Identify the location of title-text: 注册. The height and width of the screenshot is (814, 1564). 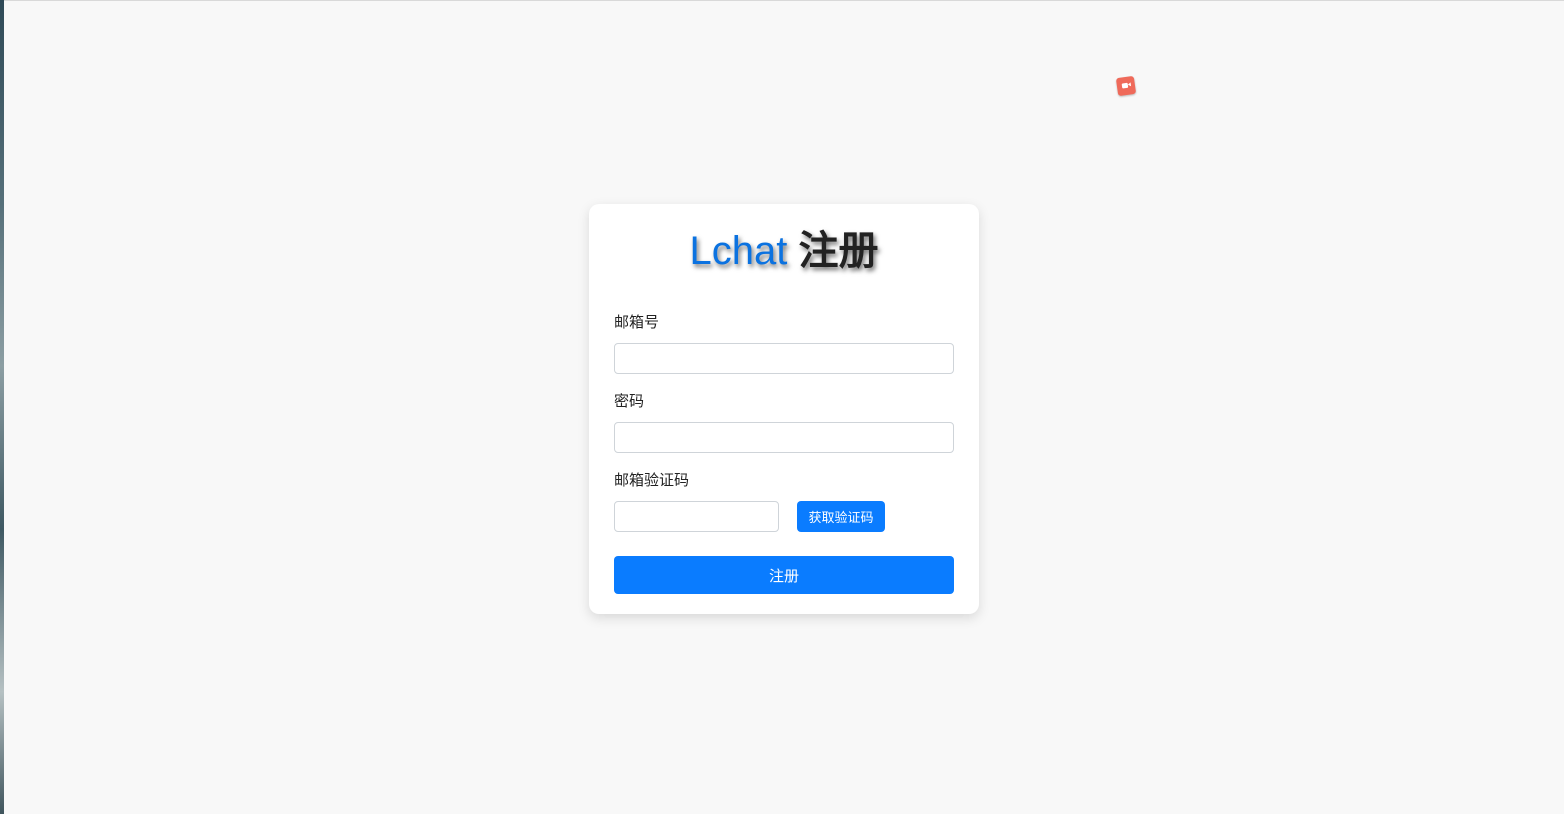
(838, 251).